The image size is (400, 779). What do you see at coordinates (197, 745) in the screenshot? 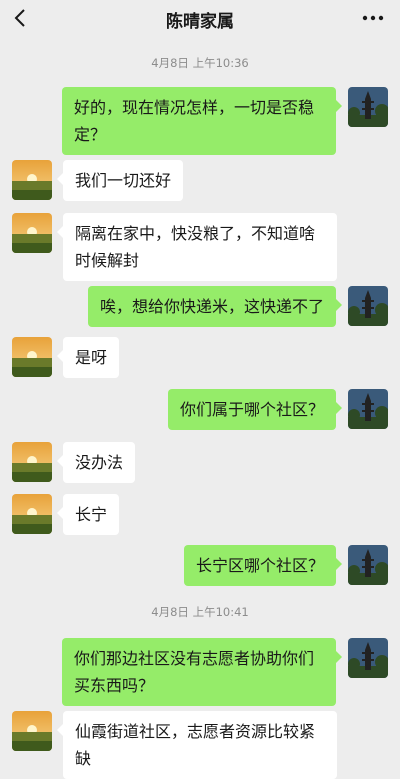
I see `message-bubble-received: 仙霞街道社区，志愿者资源比较紧缺` at bounding box center [197, 745].